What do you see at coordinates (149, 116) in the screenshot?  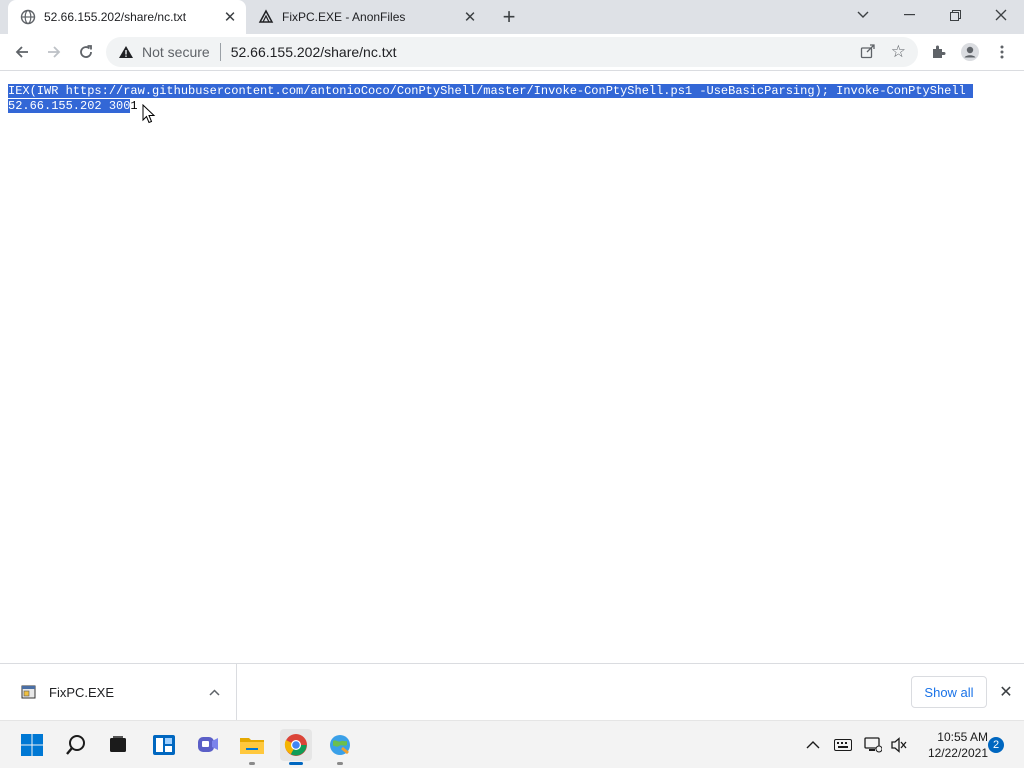 I see `mouse-cursor-icon` at bounding box center [149, 116].